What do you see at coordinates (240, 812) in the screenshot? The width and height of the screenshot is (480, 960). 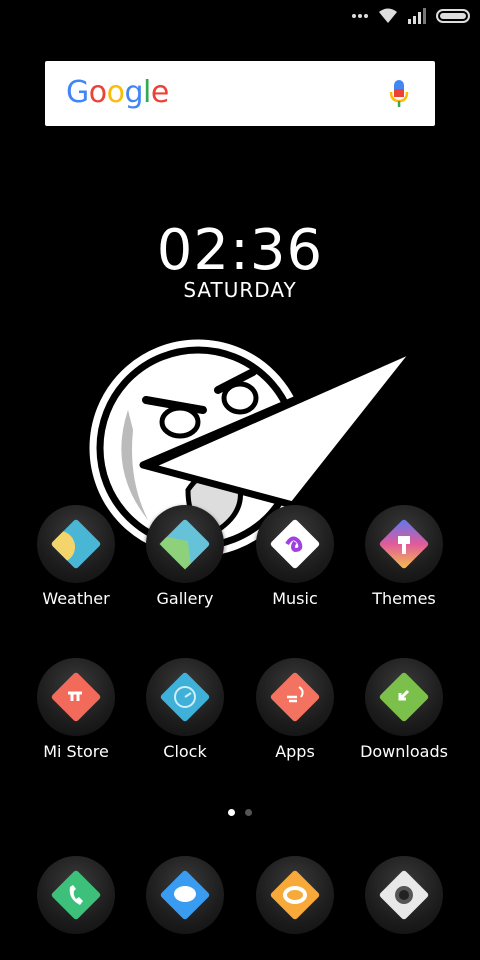 I see `page-indicator` at bounding box center [240, 812].